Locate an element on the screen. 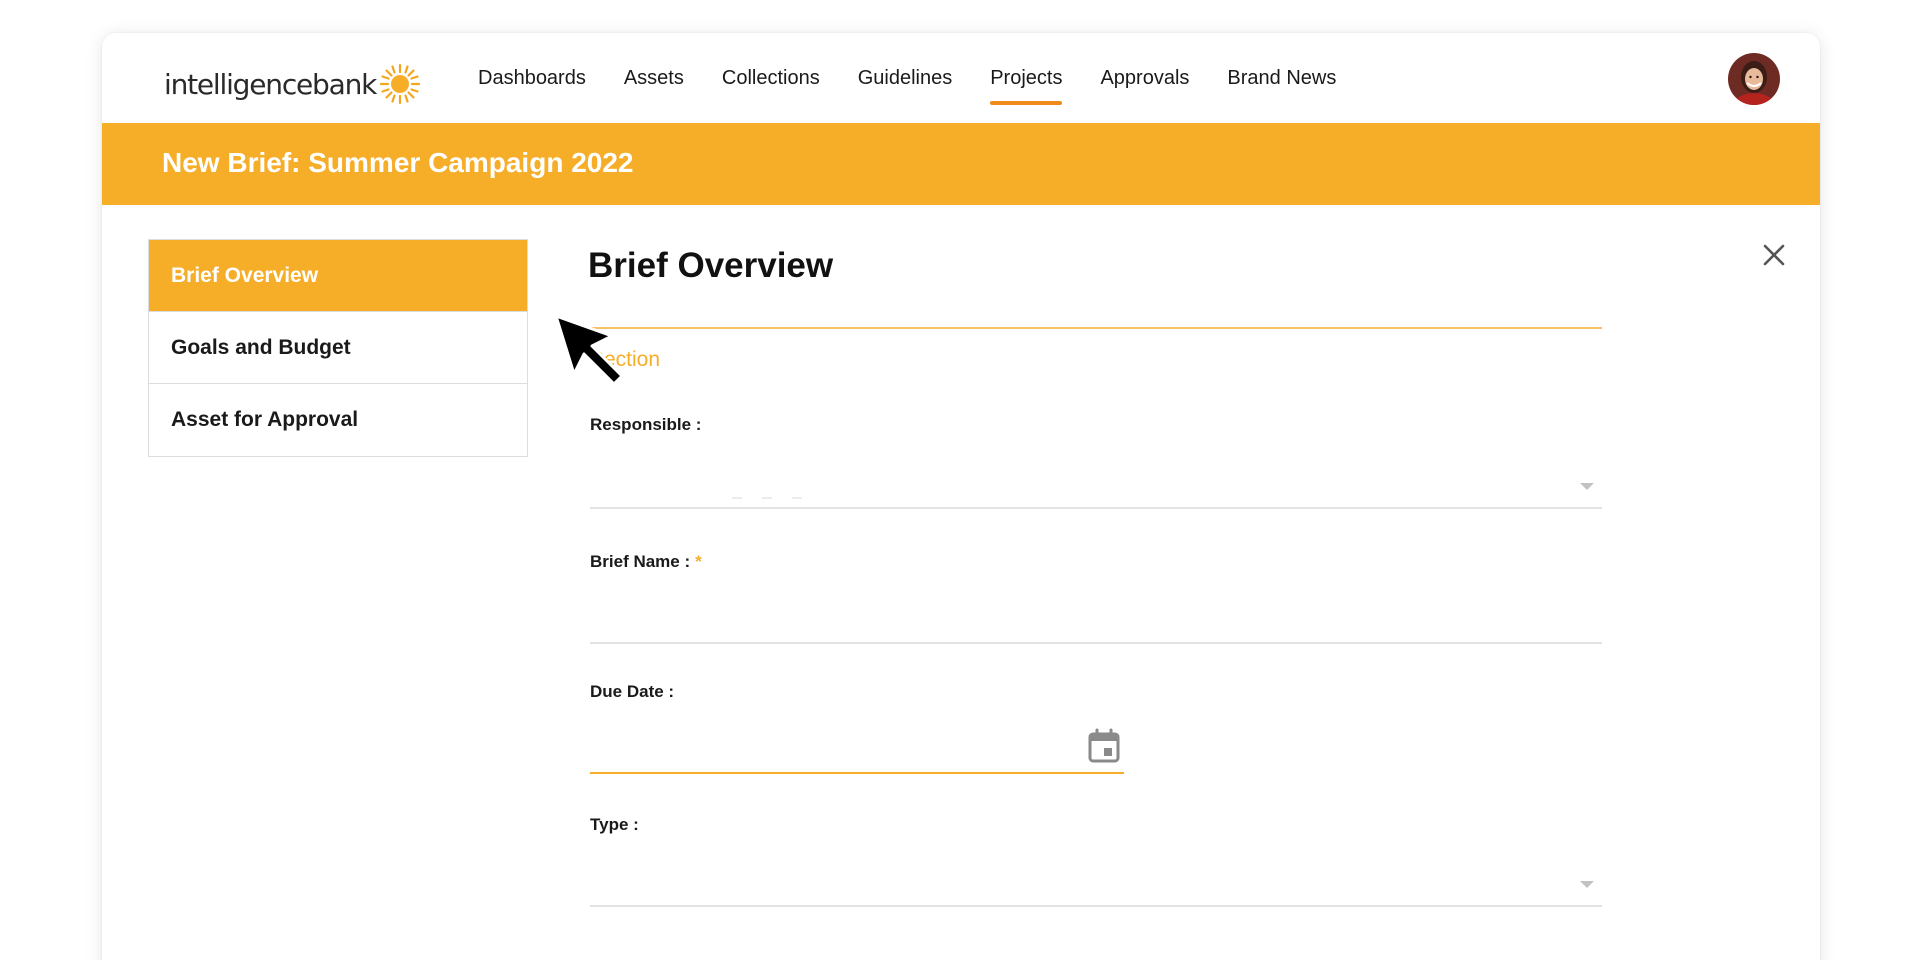 Image resolution: width=1920 pixels, height=960 pixels. logo: intelligencebank is located at coordinates (292, 84).